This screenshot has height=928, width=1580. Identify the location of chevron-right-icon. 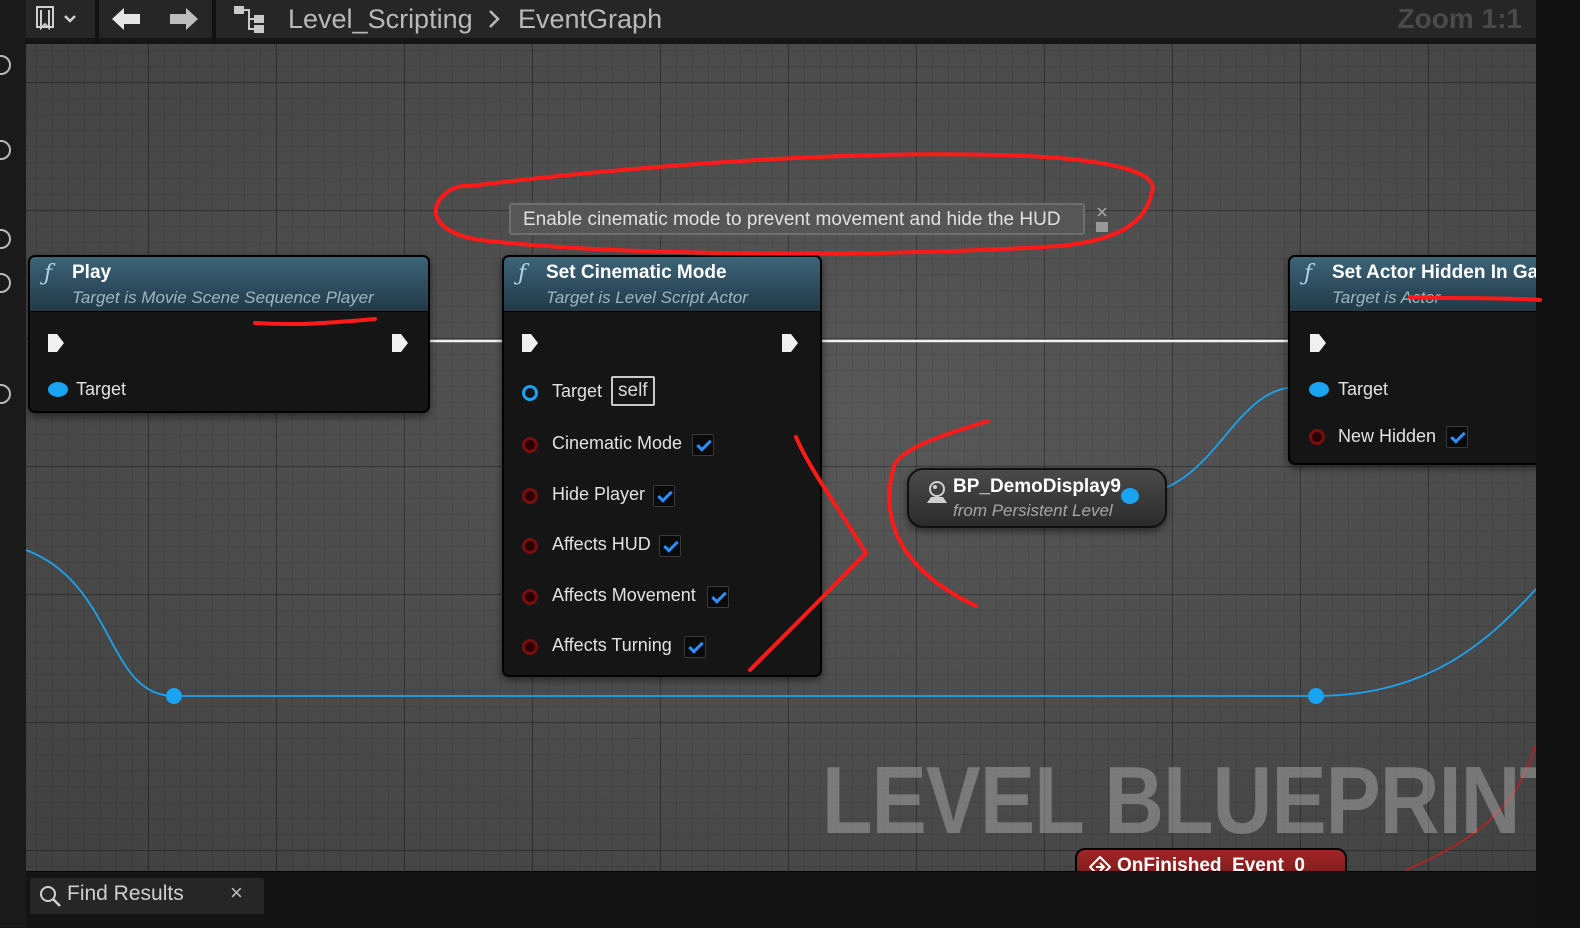
(494, 19).